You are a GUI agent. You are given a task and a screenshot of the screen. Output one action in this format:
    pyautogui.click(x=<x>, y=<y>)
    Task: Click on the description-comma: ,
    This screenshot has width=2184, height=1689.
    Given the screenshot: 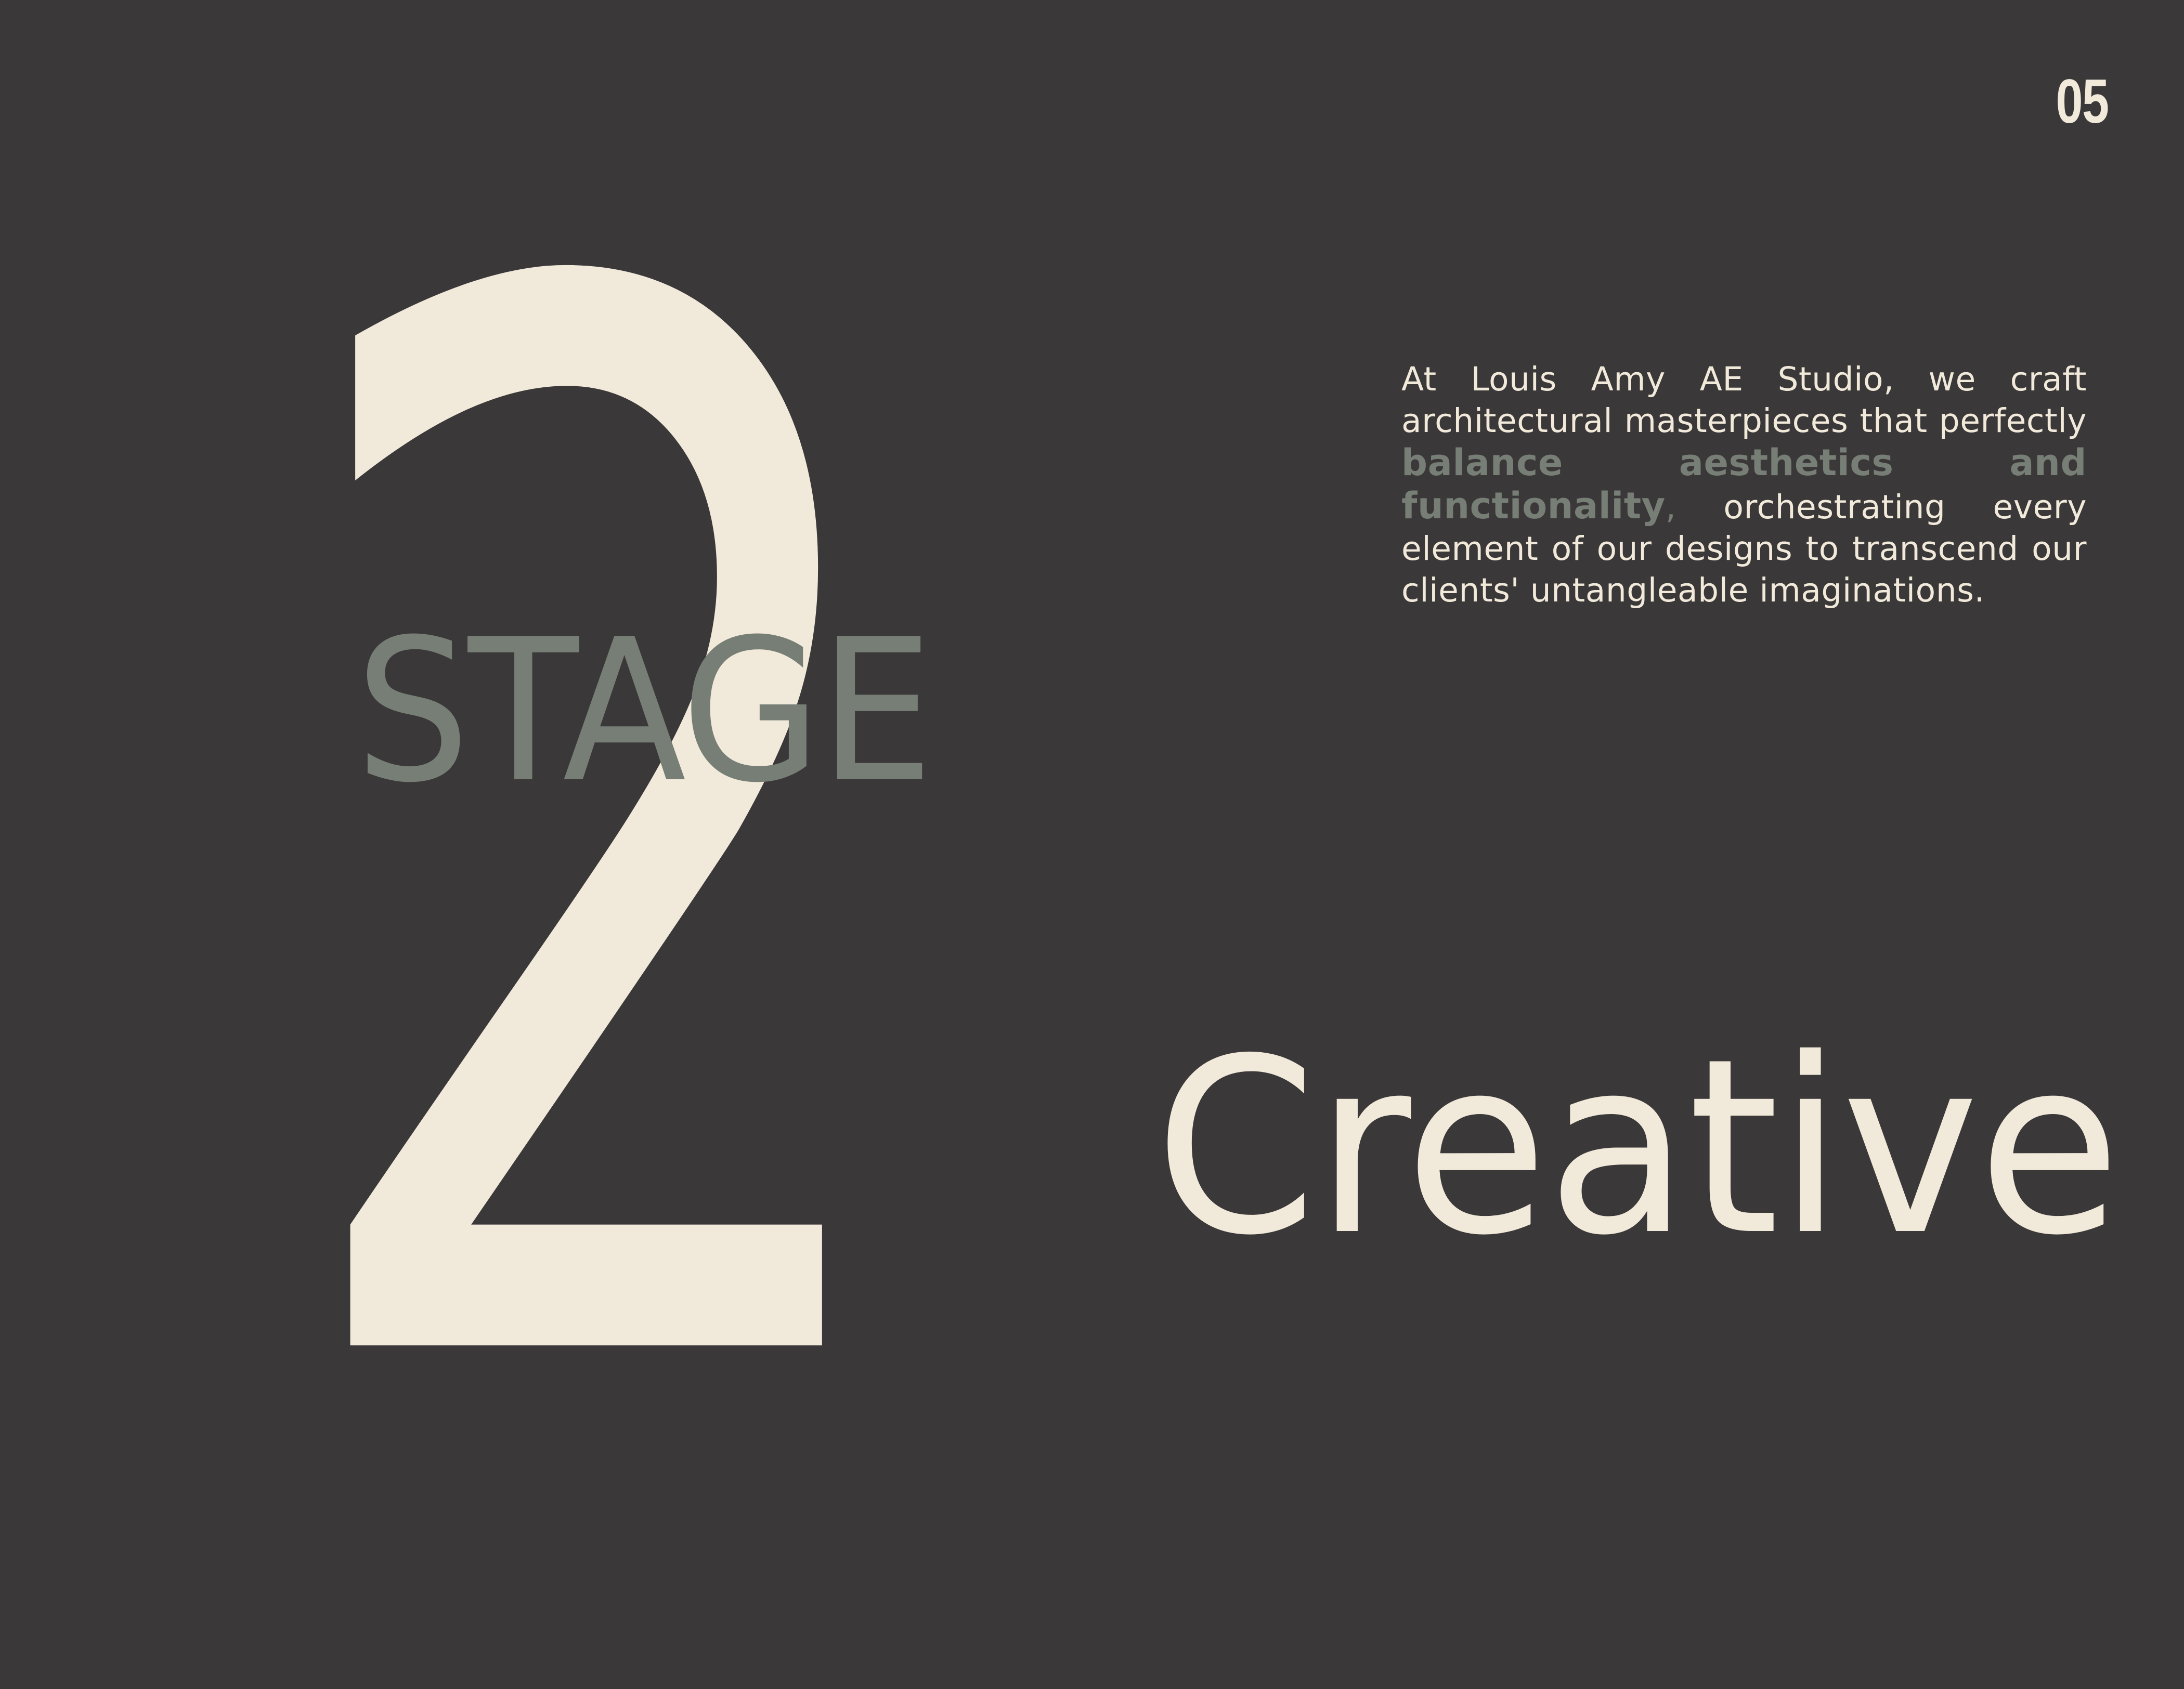 What is the action you would take?
    pyautogui.click(x=1670, y=507)
    